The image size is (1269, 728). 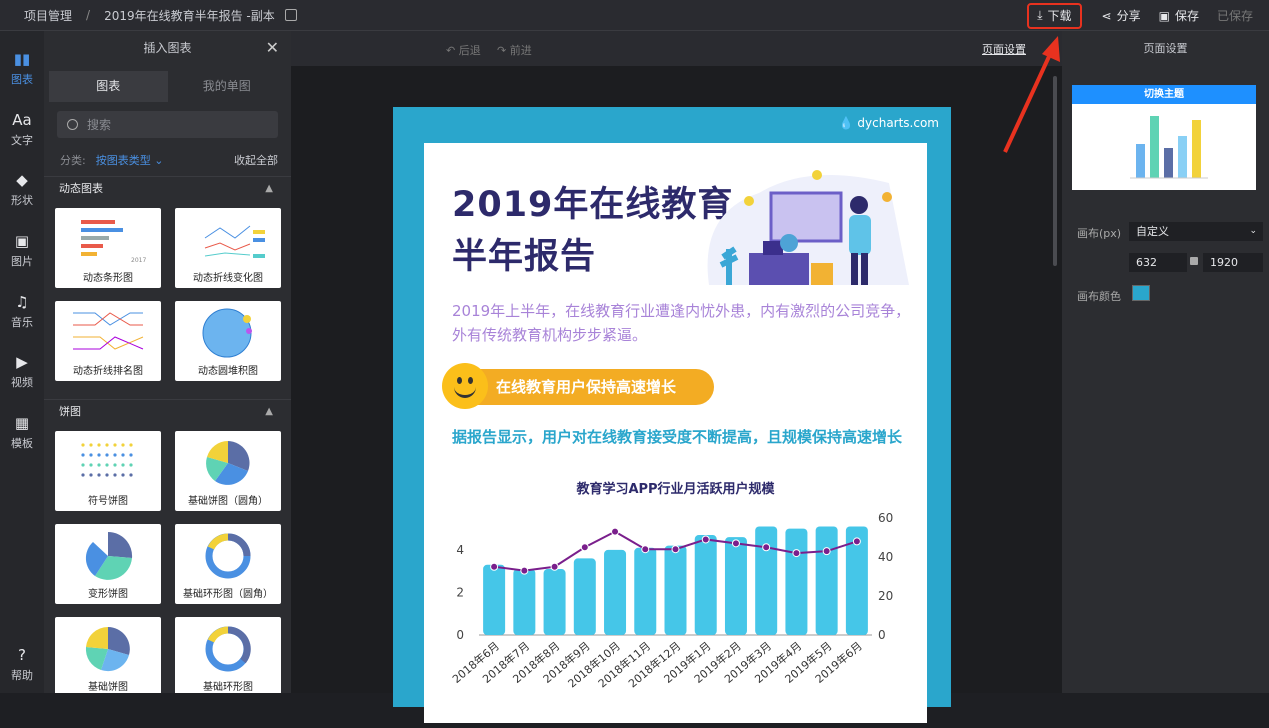 I want to click on y-right-tick-label: 40, so click(x=885, y=557).